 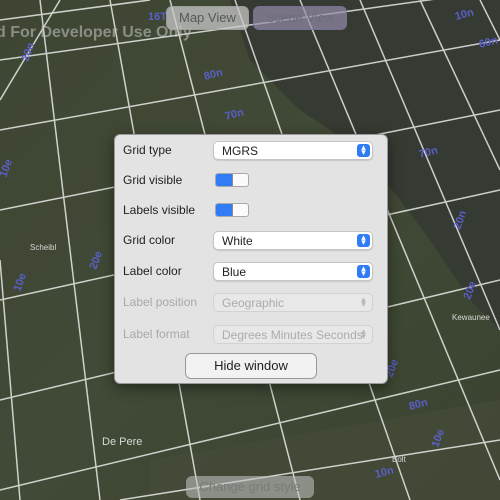 I want to click on change-grid-style-button: Change grid style, so click(x=250, y=487).